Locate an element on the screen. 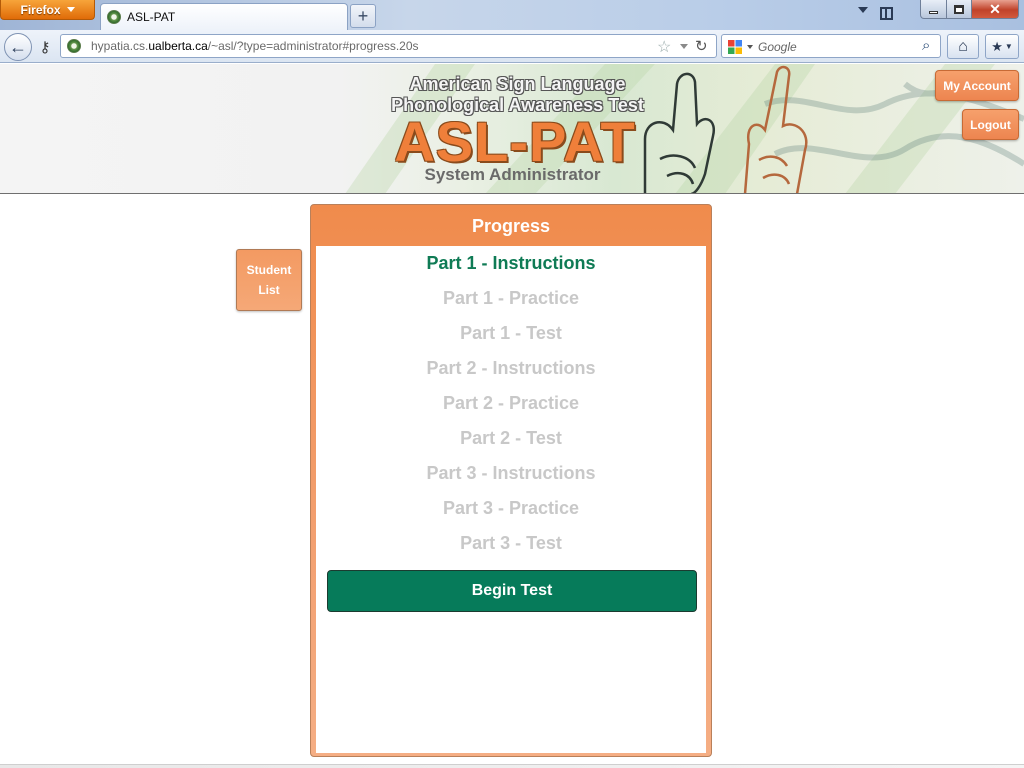  my-account-button: My Account is located at coordinates (977, 85).